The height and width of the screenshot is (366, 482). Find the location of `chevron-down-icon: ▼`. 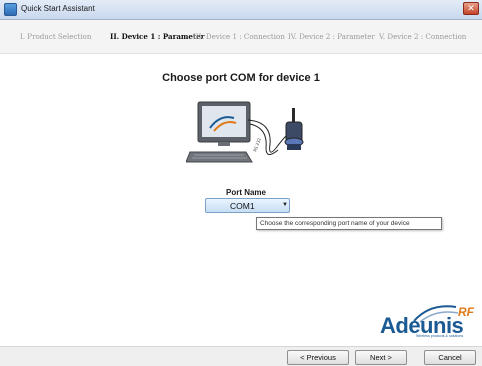

chevron-down-icon: ▼ is located at coordinates (285, 205).